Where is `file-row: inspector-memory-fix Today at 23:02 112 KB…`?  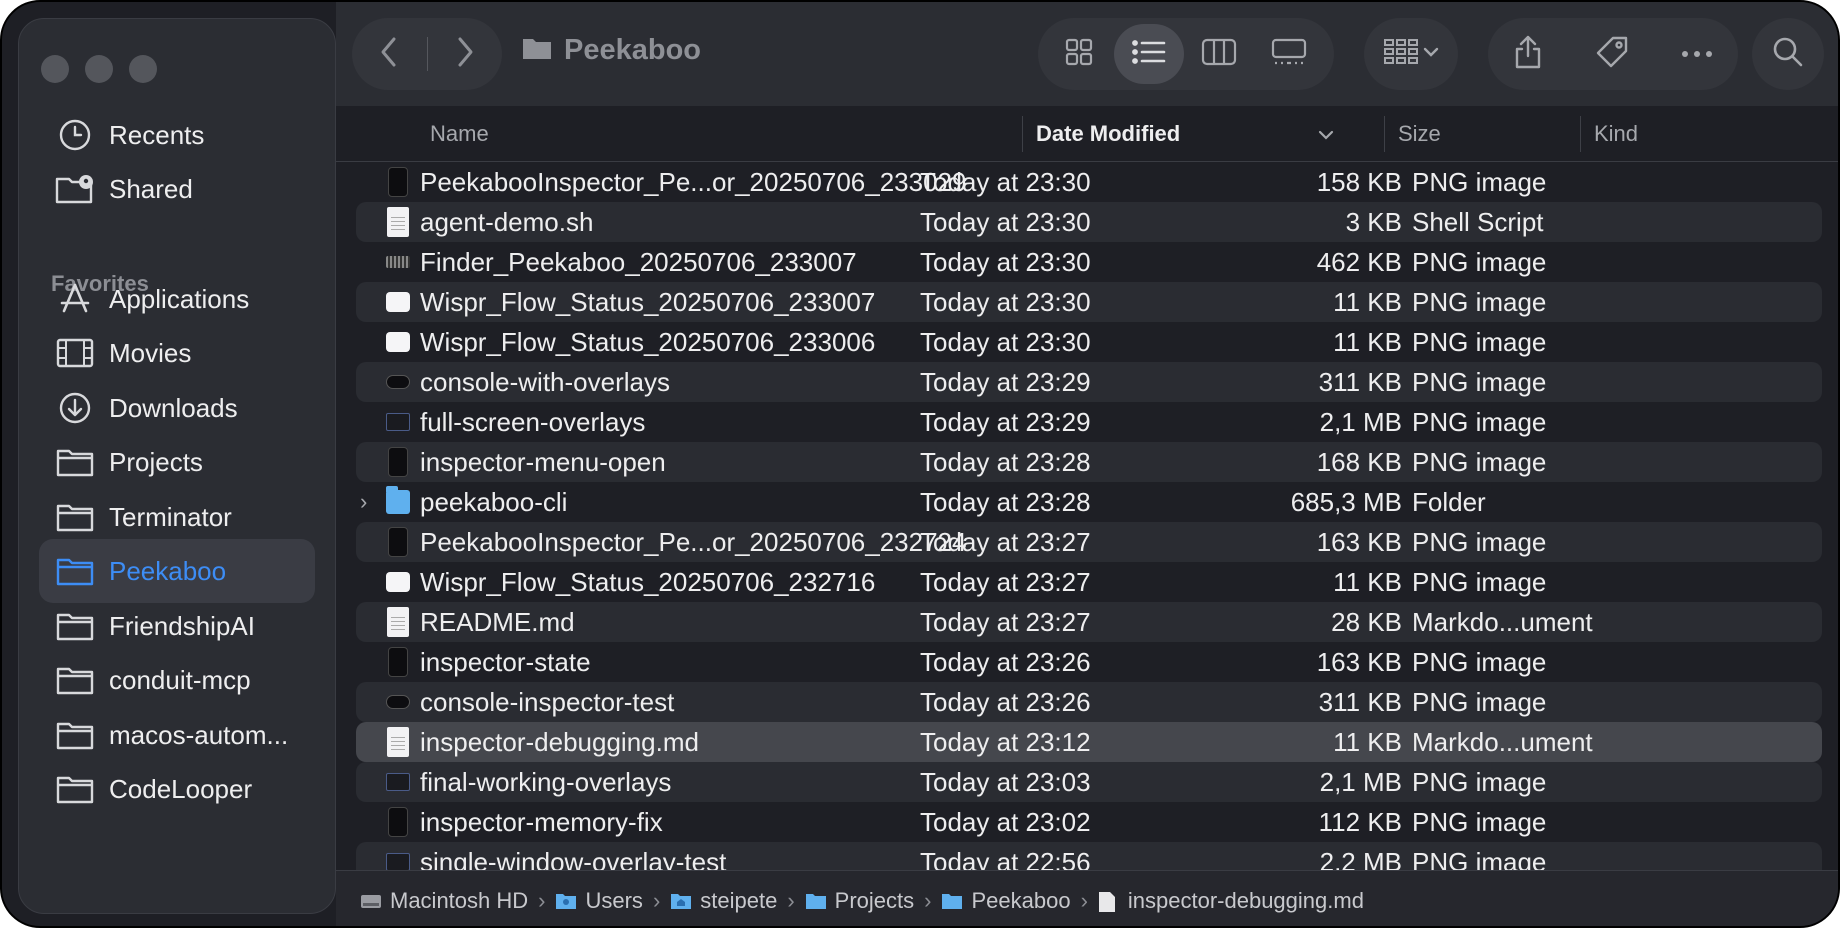
file-row: inspector-memory-fix Today at 23:02 112 KB… is located at coordinates (1089, 822).